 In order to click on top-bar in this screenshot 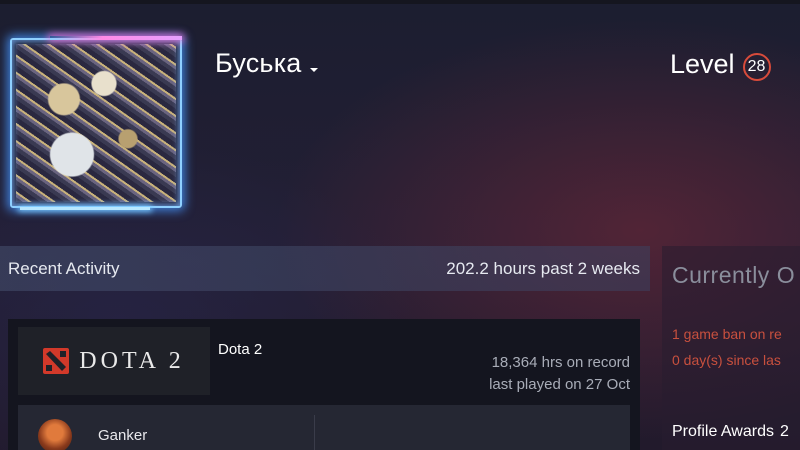, I will do `click(400, 2)`.